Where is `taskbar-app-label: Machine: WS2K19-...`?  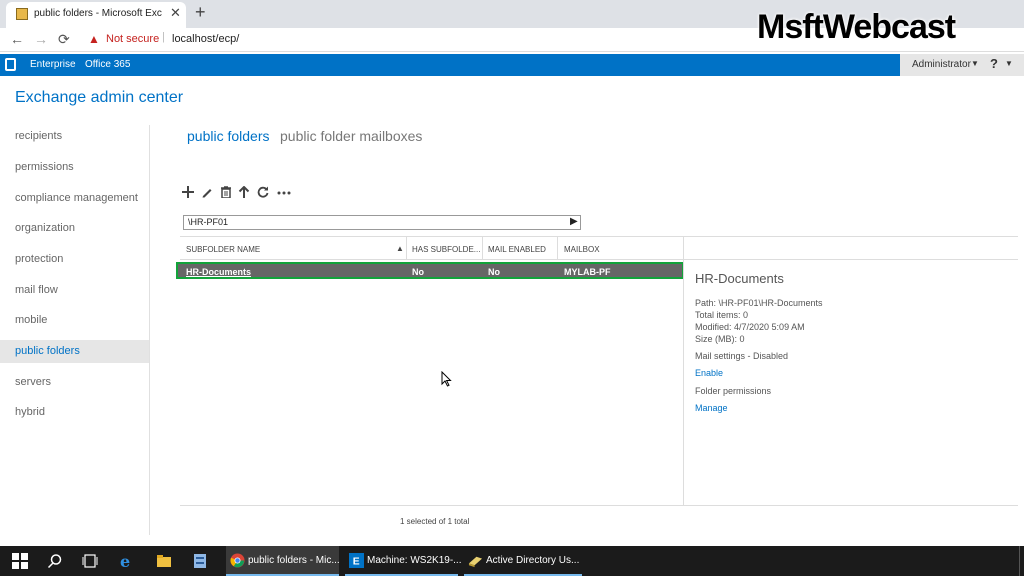
taskbar-app-label: Machine: WS2K19-... is located at coordinates (414, 560).